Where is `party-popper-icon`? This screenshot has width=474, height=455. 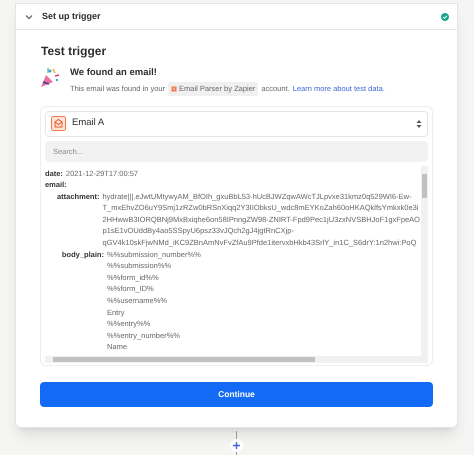
party-popper-icon is located at coordinates (50, 78).